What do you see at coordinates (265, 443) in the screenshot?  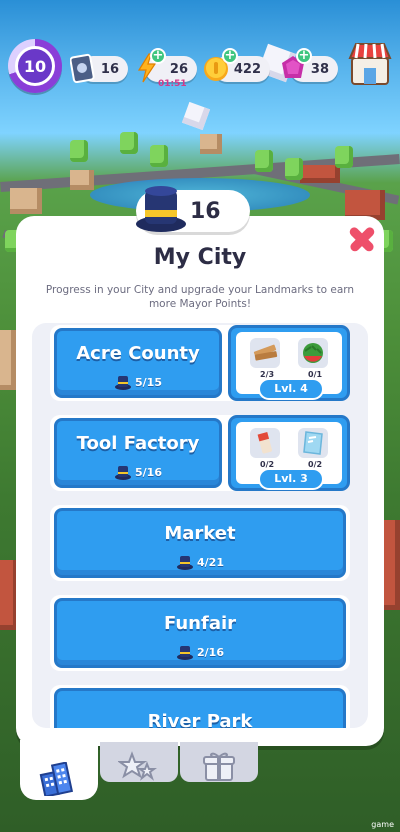 I see `paint-tube-icon` at bounding box center [265, 443].